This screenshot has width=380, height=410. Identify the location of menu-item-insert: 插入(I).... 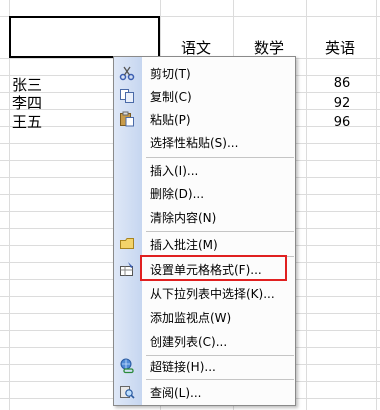
(204, 170).